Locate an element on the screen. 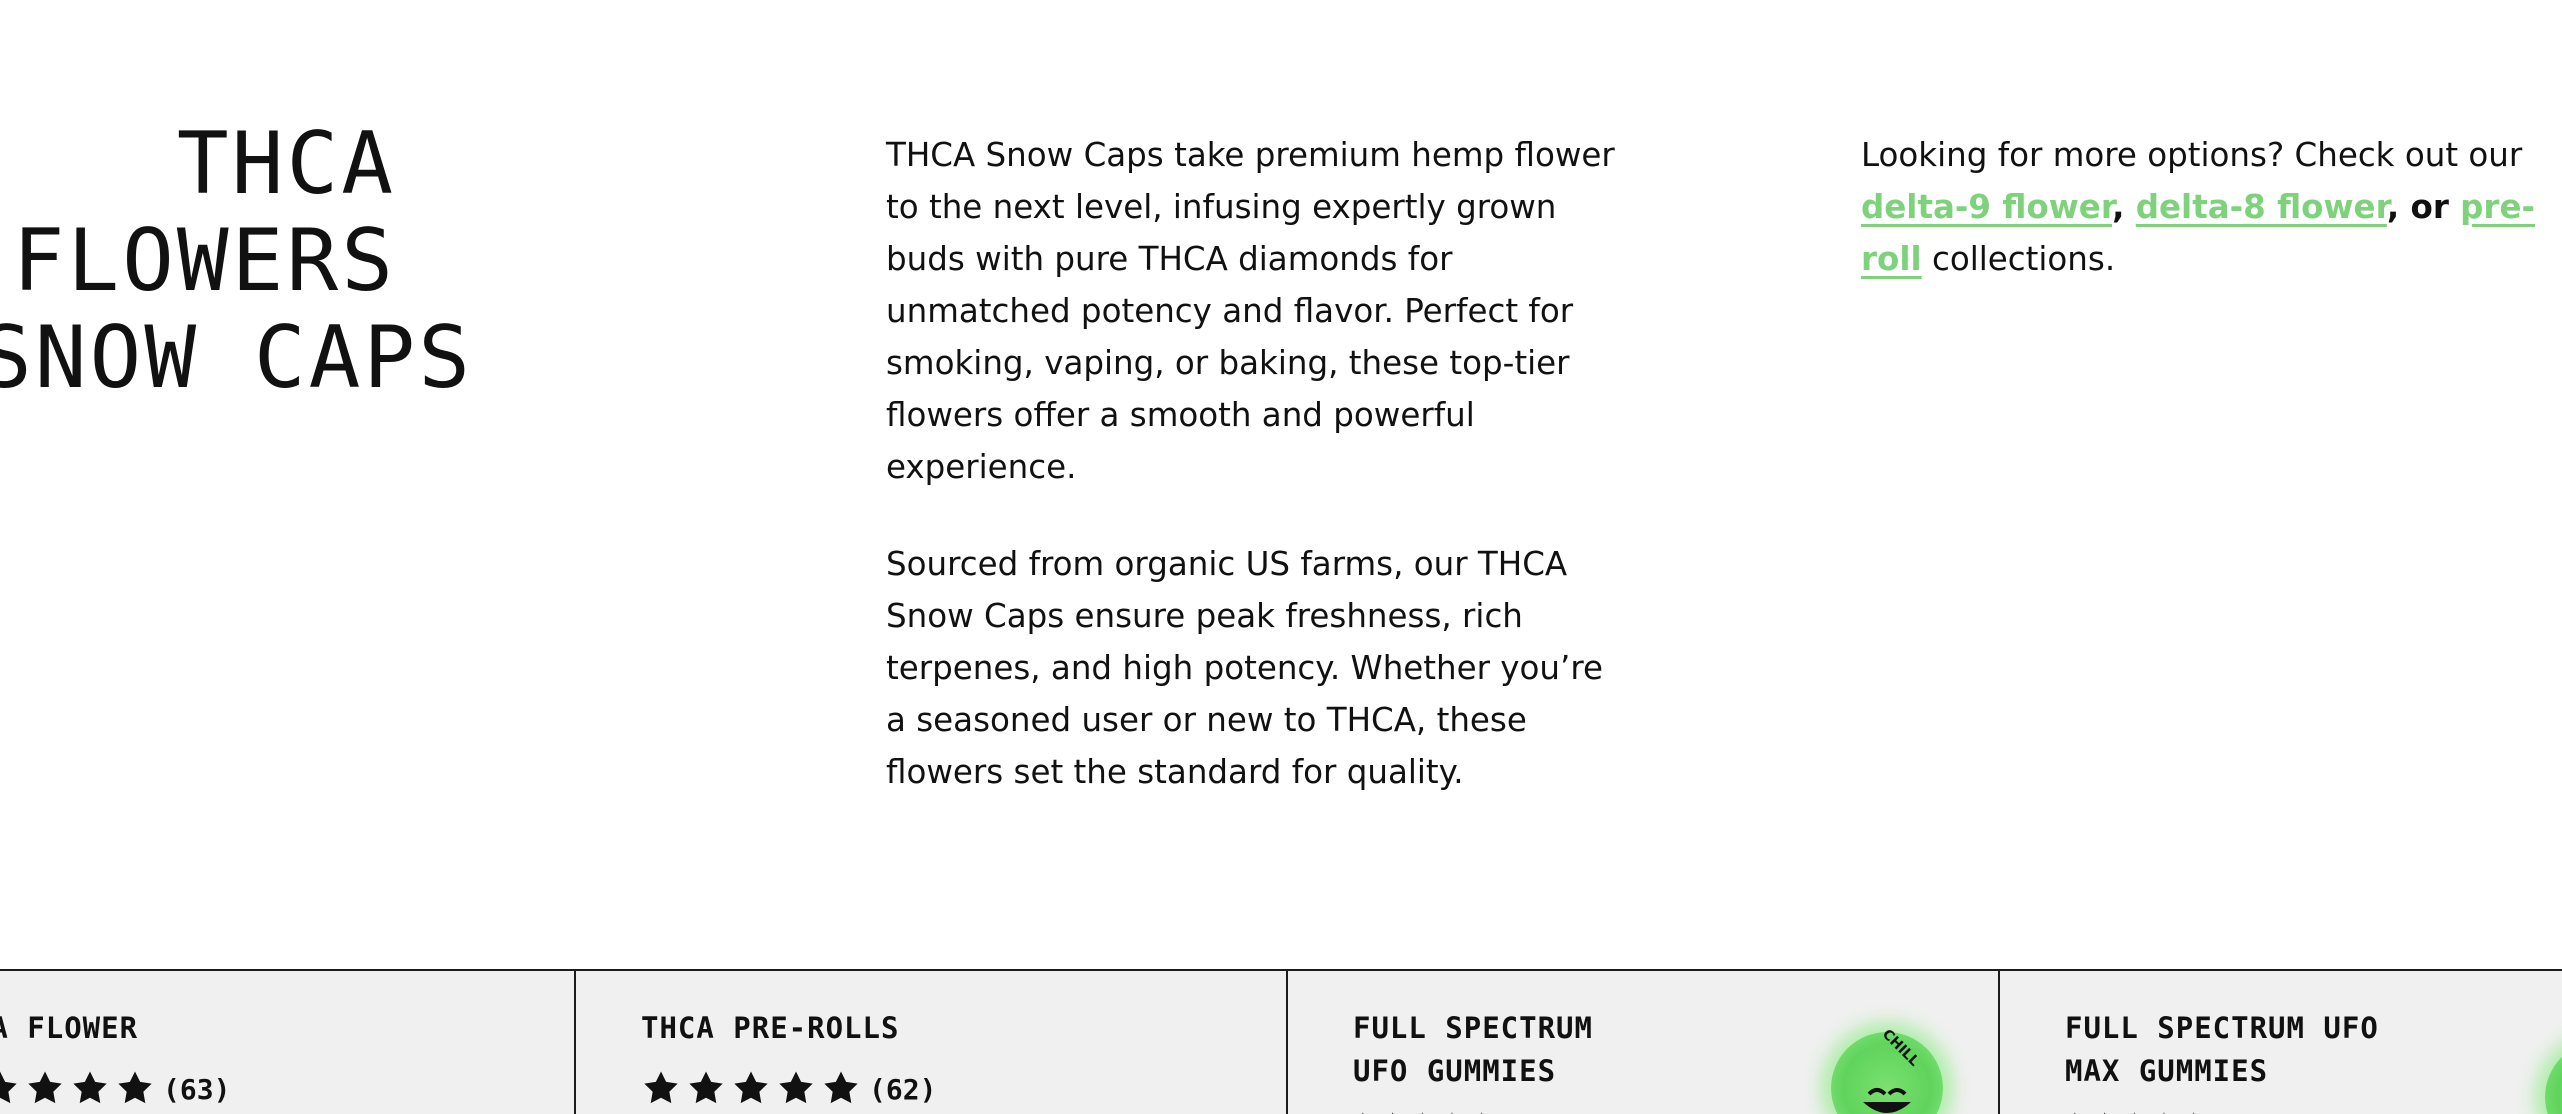  badge-label: CHILL is located at coordinates (1900, 1048).